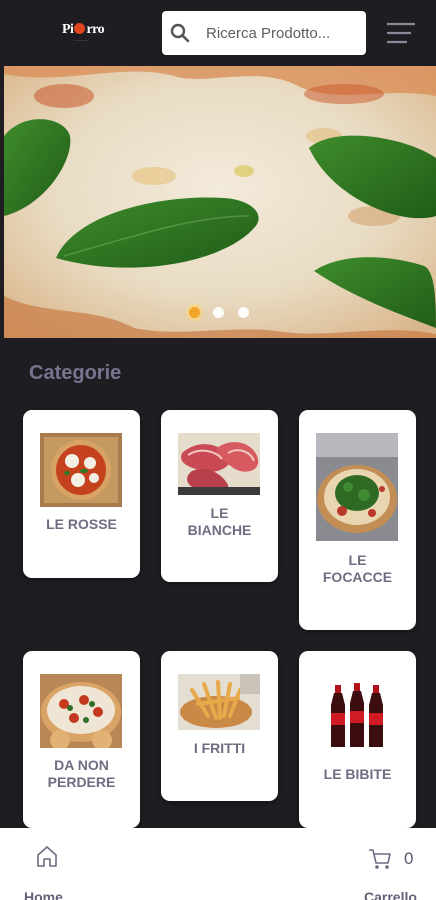 The height and width of the screenshot is (900, 436). Describe the element at coordinates (43, 894) in the screenshot. I see `nav-home-label: Home` at that location.